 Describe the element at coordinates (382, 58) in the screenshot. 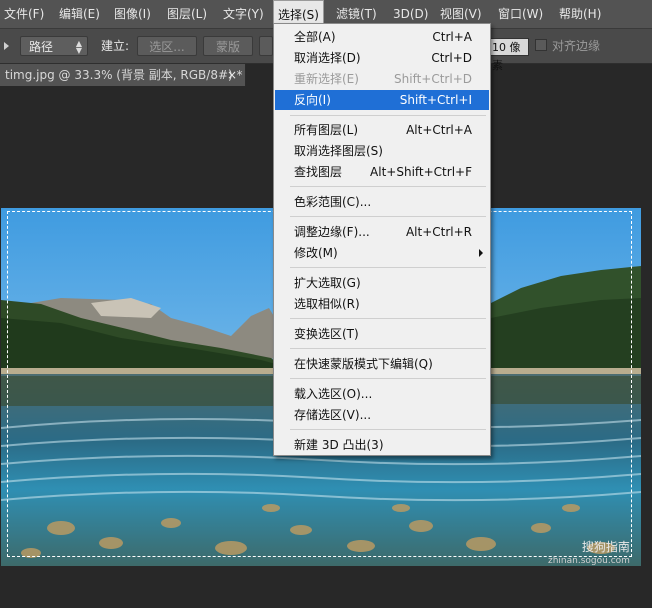

I see `menu-item-deselect: 取消选择(D) Ctrl+D` at that location.